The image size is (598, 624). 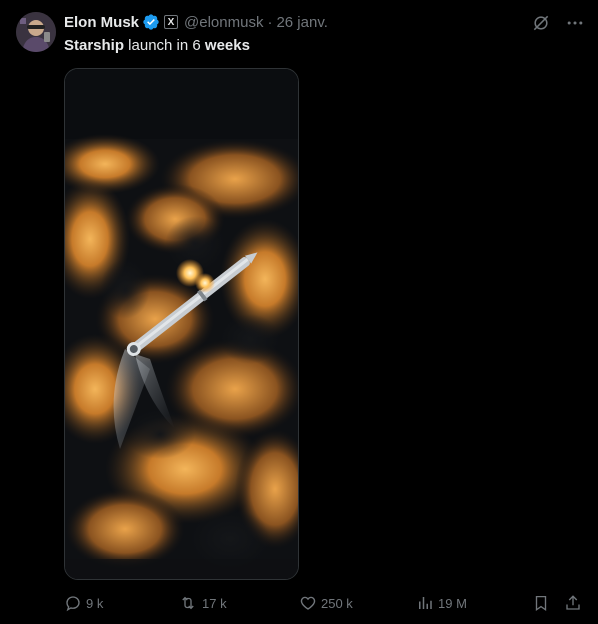 I want to click on like-button: 250 k, so click(x=326, y=603).